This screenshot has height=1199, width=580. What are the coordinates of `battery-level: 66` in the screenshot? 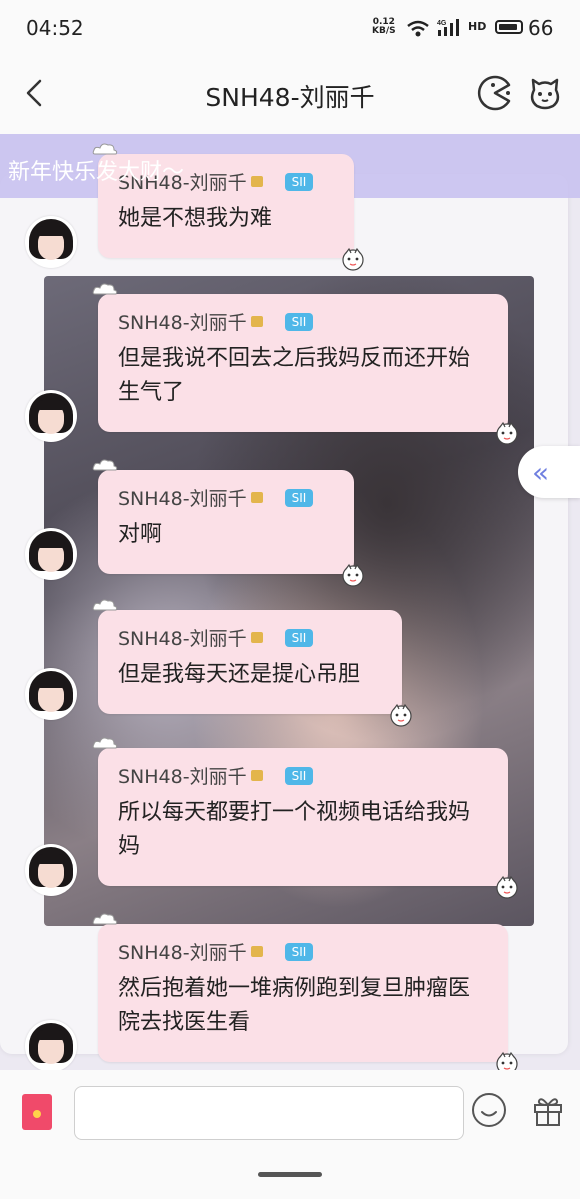 It's located at (541, 28).